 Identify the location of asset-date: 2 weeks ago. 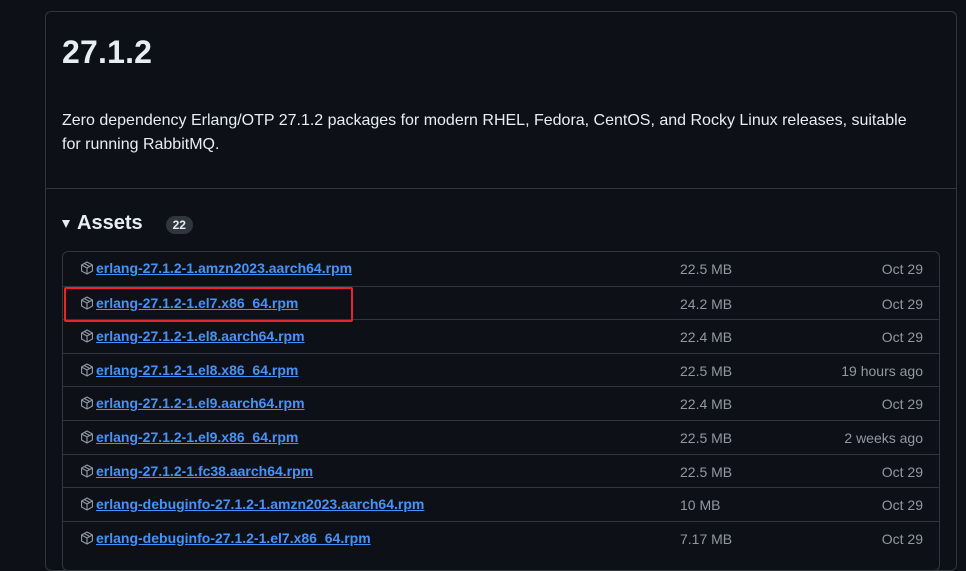
(883, 437).